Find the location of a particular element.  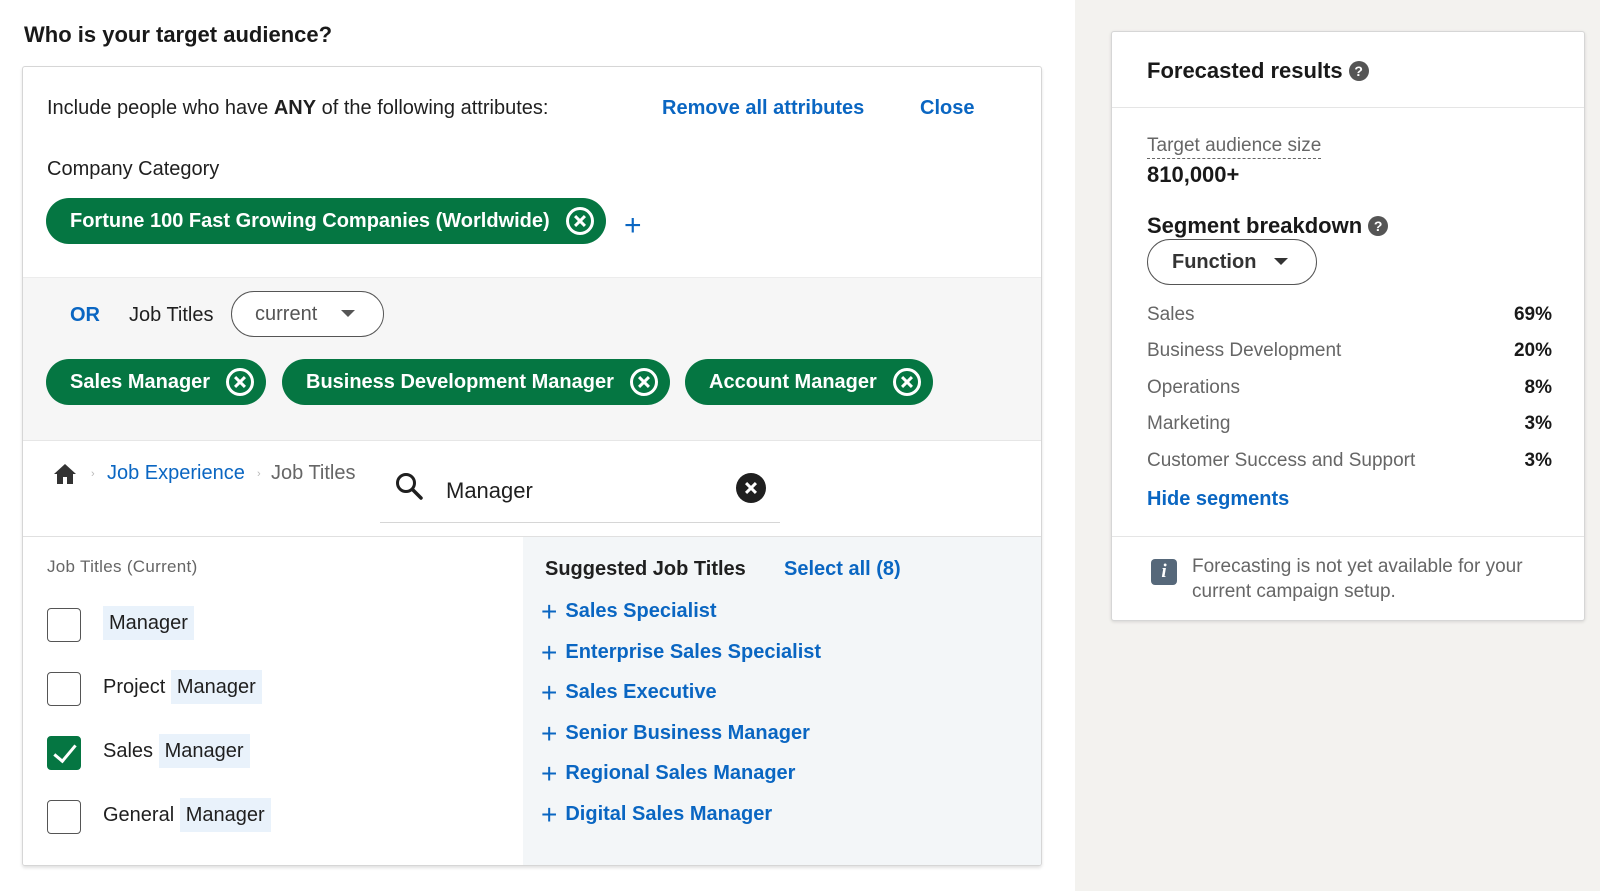

add-company-category-icon: + is located at coordinates (633, 226).